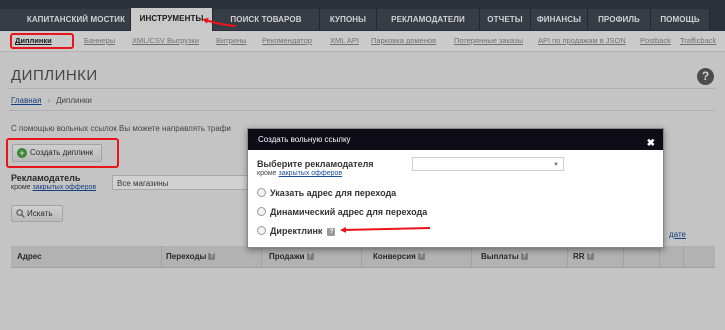 The width and height of the screenshot is (725, 330). Describe the element at coordinates (342, 212) in the screenshot. I see `option-dynamic-url: Динамический адрес для перехода` at that location.